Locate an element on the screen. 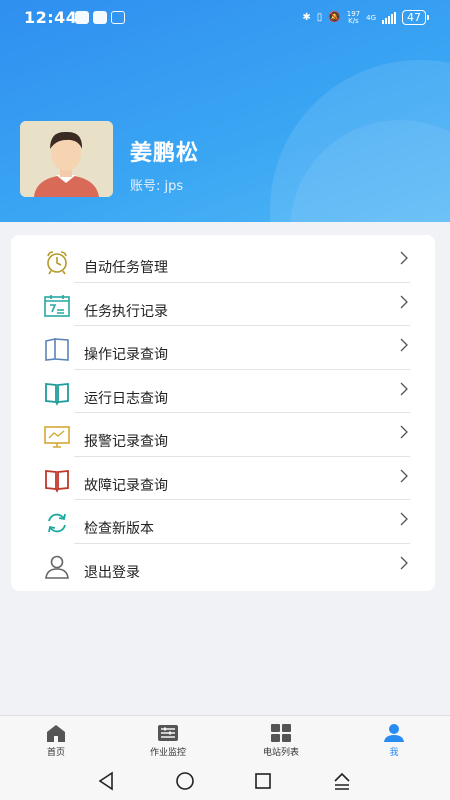 This screenshot has height=800, width=450. menu-item-label: 检查新版本 is located at coordinates (119, 529).